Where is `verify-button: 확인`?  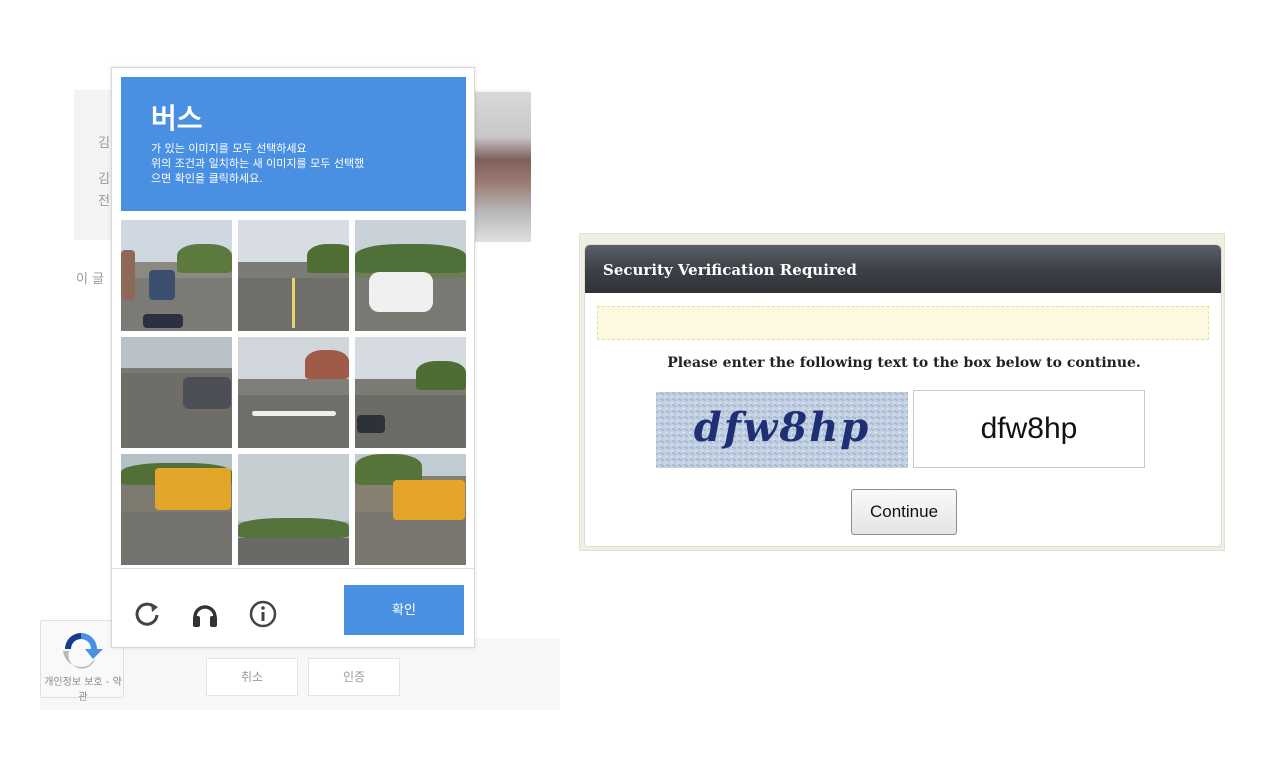 verify-button: 확인 is located at coordinates (404, 610).